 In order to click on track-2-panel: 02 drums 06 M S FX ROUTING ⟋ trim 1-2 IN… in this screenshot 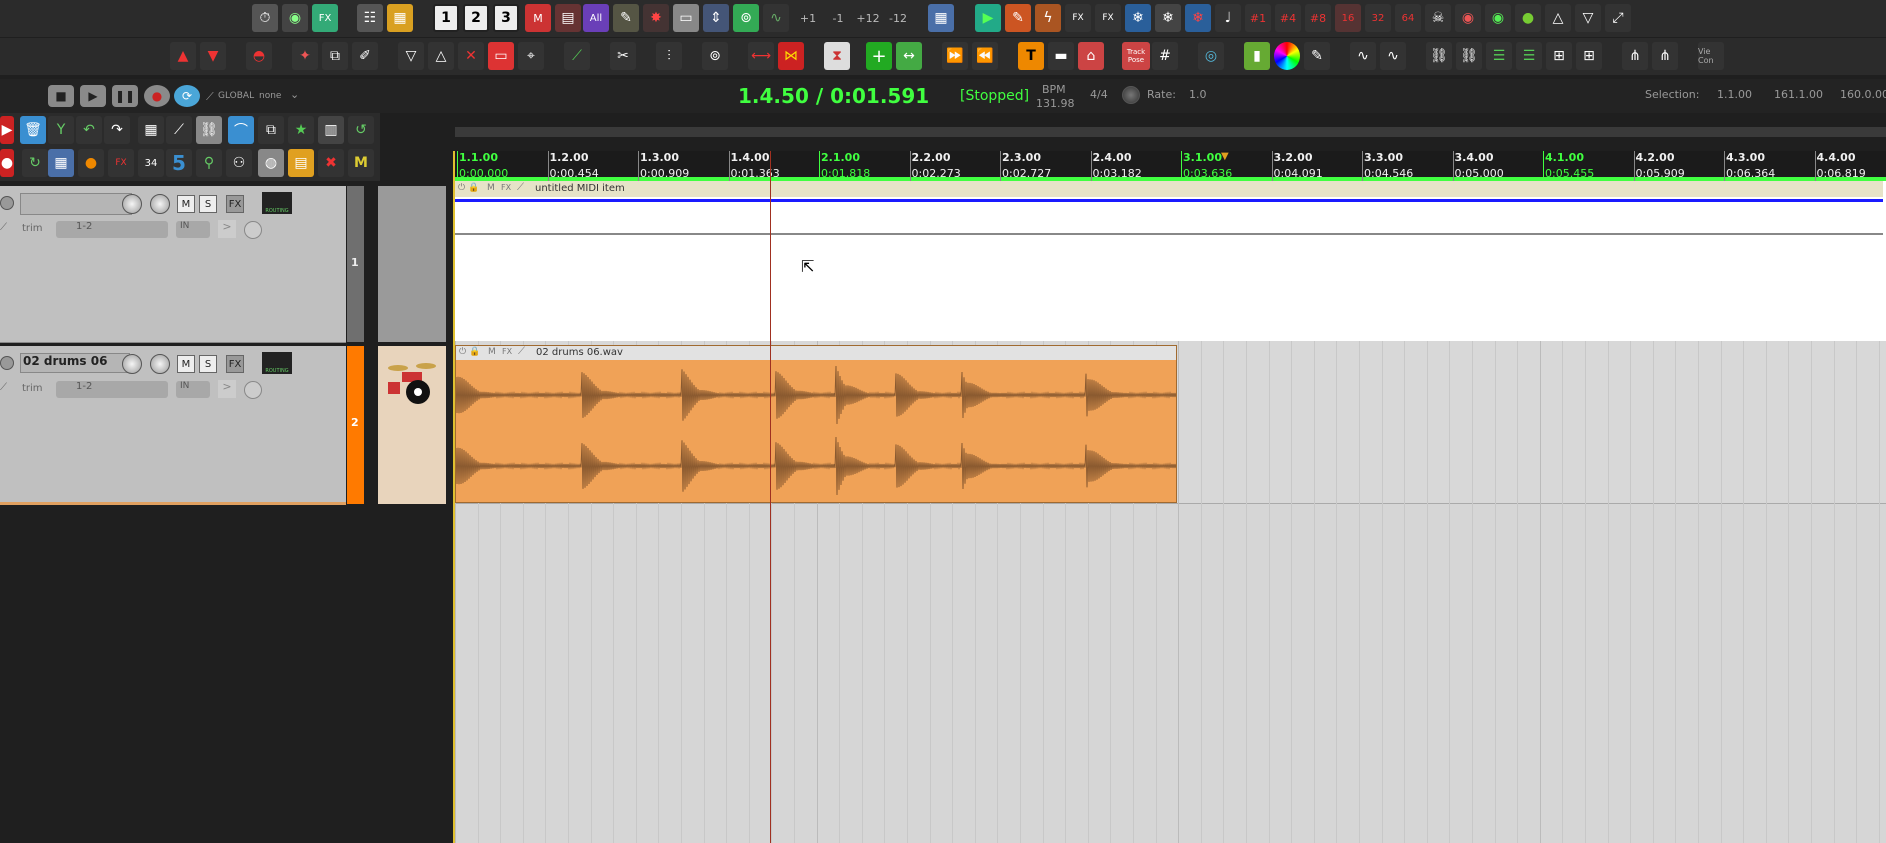, I will do `click(173, 425)`.